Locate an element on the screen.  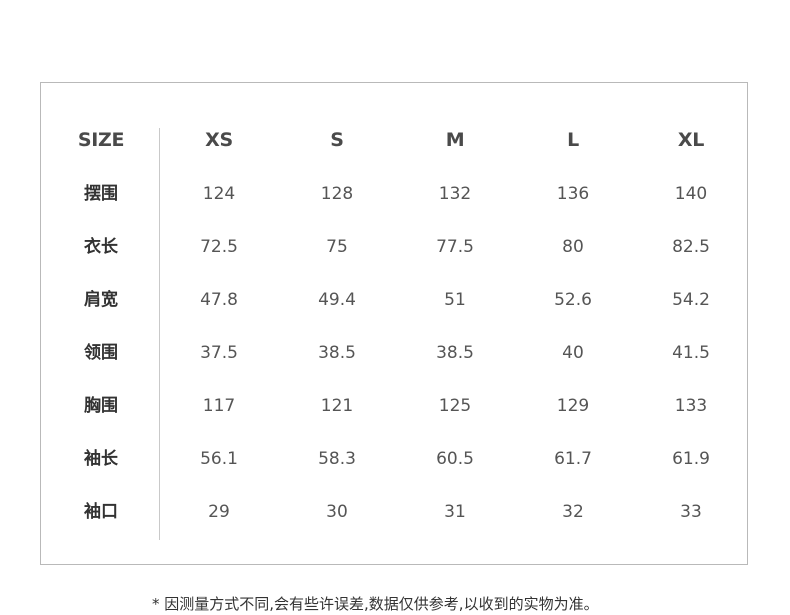
table-cell: 40 is located at coordinates (573, 353).